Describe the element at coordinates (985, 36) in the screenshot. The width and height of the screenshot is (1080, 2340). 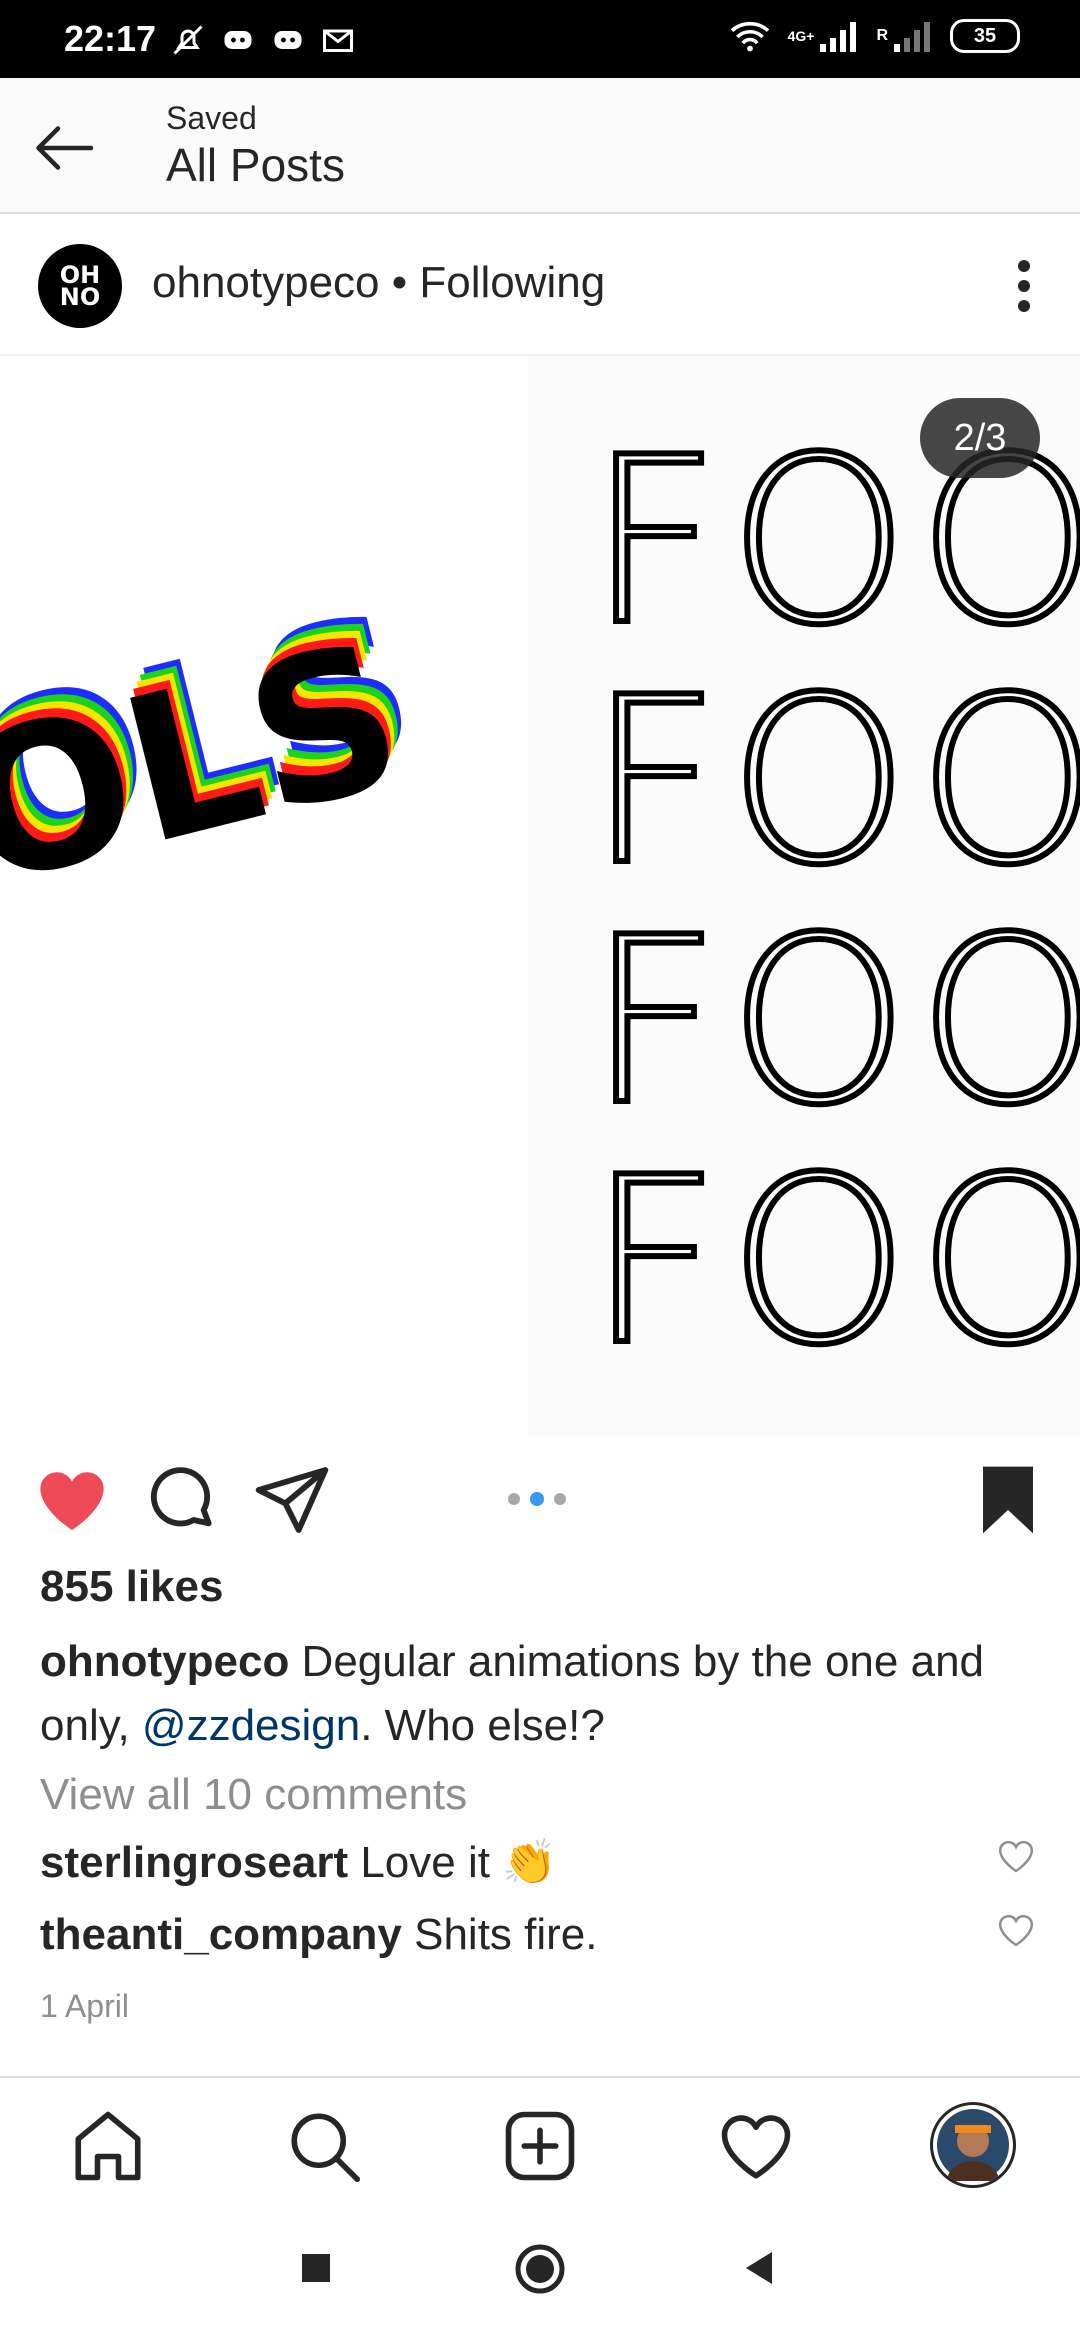
I see `battery-icon: 35` at that location.